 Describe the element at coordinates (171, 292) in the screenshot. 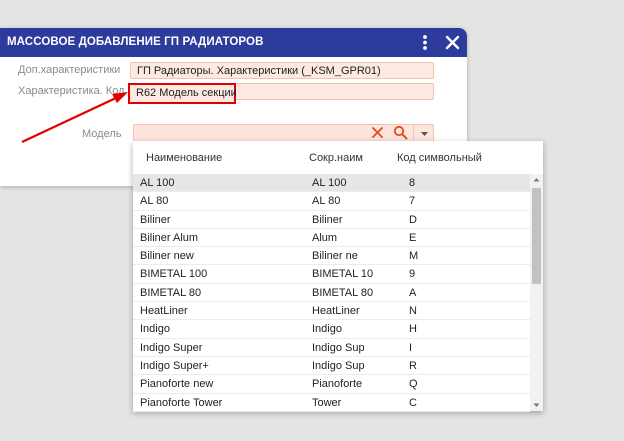

I see `item-name: BIMETAL 80` at that location.